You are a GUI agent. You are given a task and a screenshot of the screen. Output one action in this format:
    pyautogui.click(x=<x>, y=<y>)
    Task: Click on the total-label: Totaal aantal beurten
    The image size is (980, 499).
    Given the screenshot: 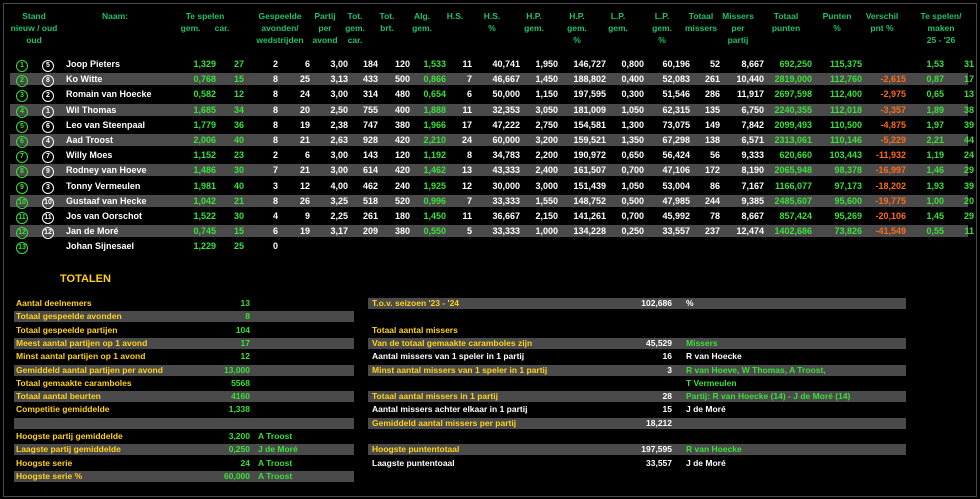 What is the action you would take?
    pyautogui.click(x=58, y=396)
    